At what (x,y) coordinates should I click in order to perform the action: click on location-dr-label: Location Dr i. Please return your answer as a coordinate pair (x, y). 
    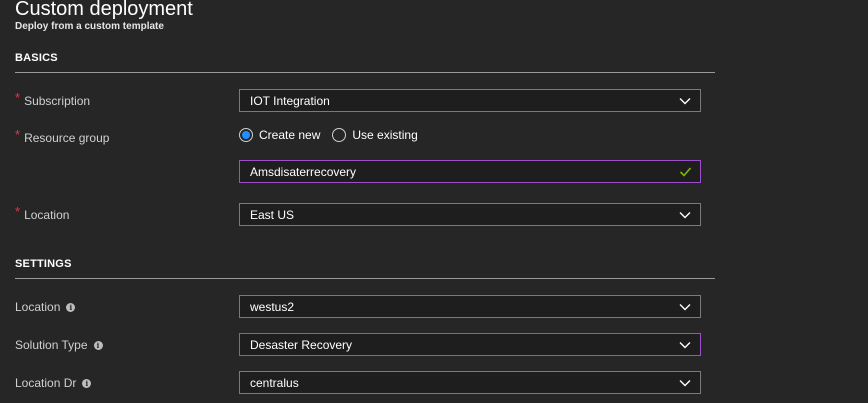
    Looking at the image, I should click on (53, 383).